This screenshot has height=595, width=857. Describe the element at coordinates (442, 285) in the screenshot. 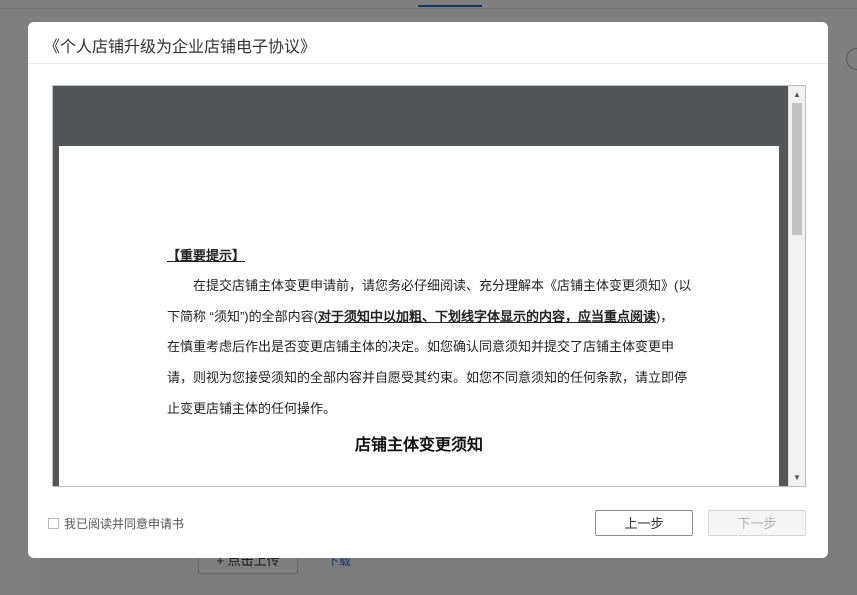

I see `doc-paragraph-line: 在提交店铺主体变更申请前，请您务必仔细阅读、充分理解本《店铺主体变更须知》(以` at that location.